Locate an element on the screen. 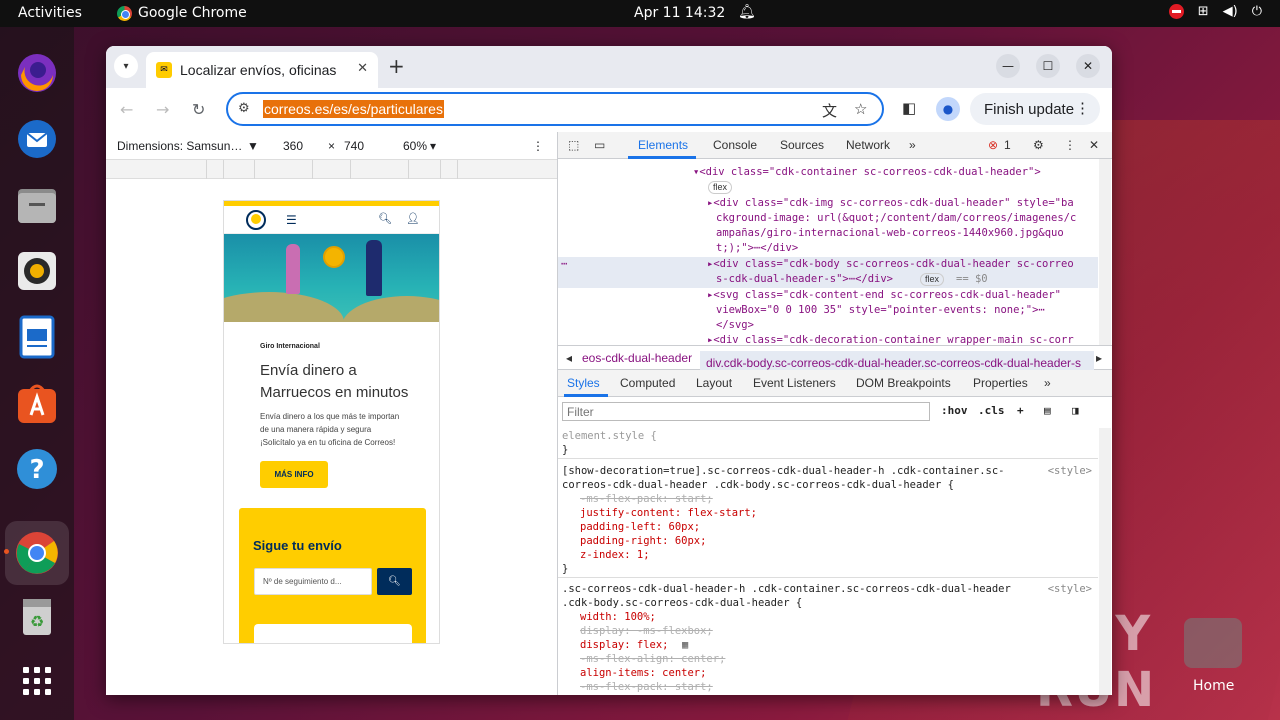 The width and height of the screenshot is (1280, 720). error-icon: ⊗ is located at coordinates (993, 145).